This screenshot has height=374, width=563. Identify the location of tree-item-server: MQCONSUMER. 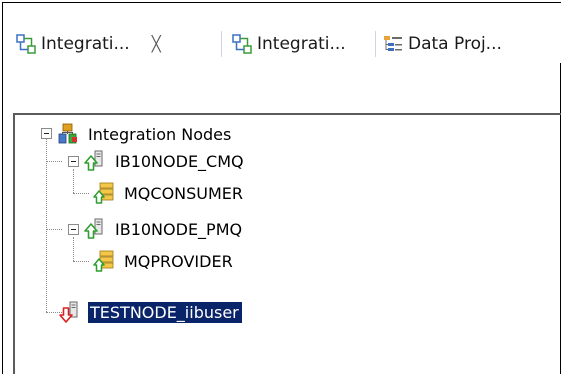
(169, 193).